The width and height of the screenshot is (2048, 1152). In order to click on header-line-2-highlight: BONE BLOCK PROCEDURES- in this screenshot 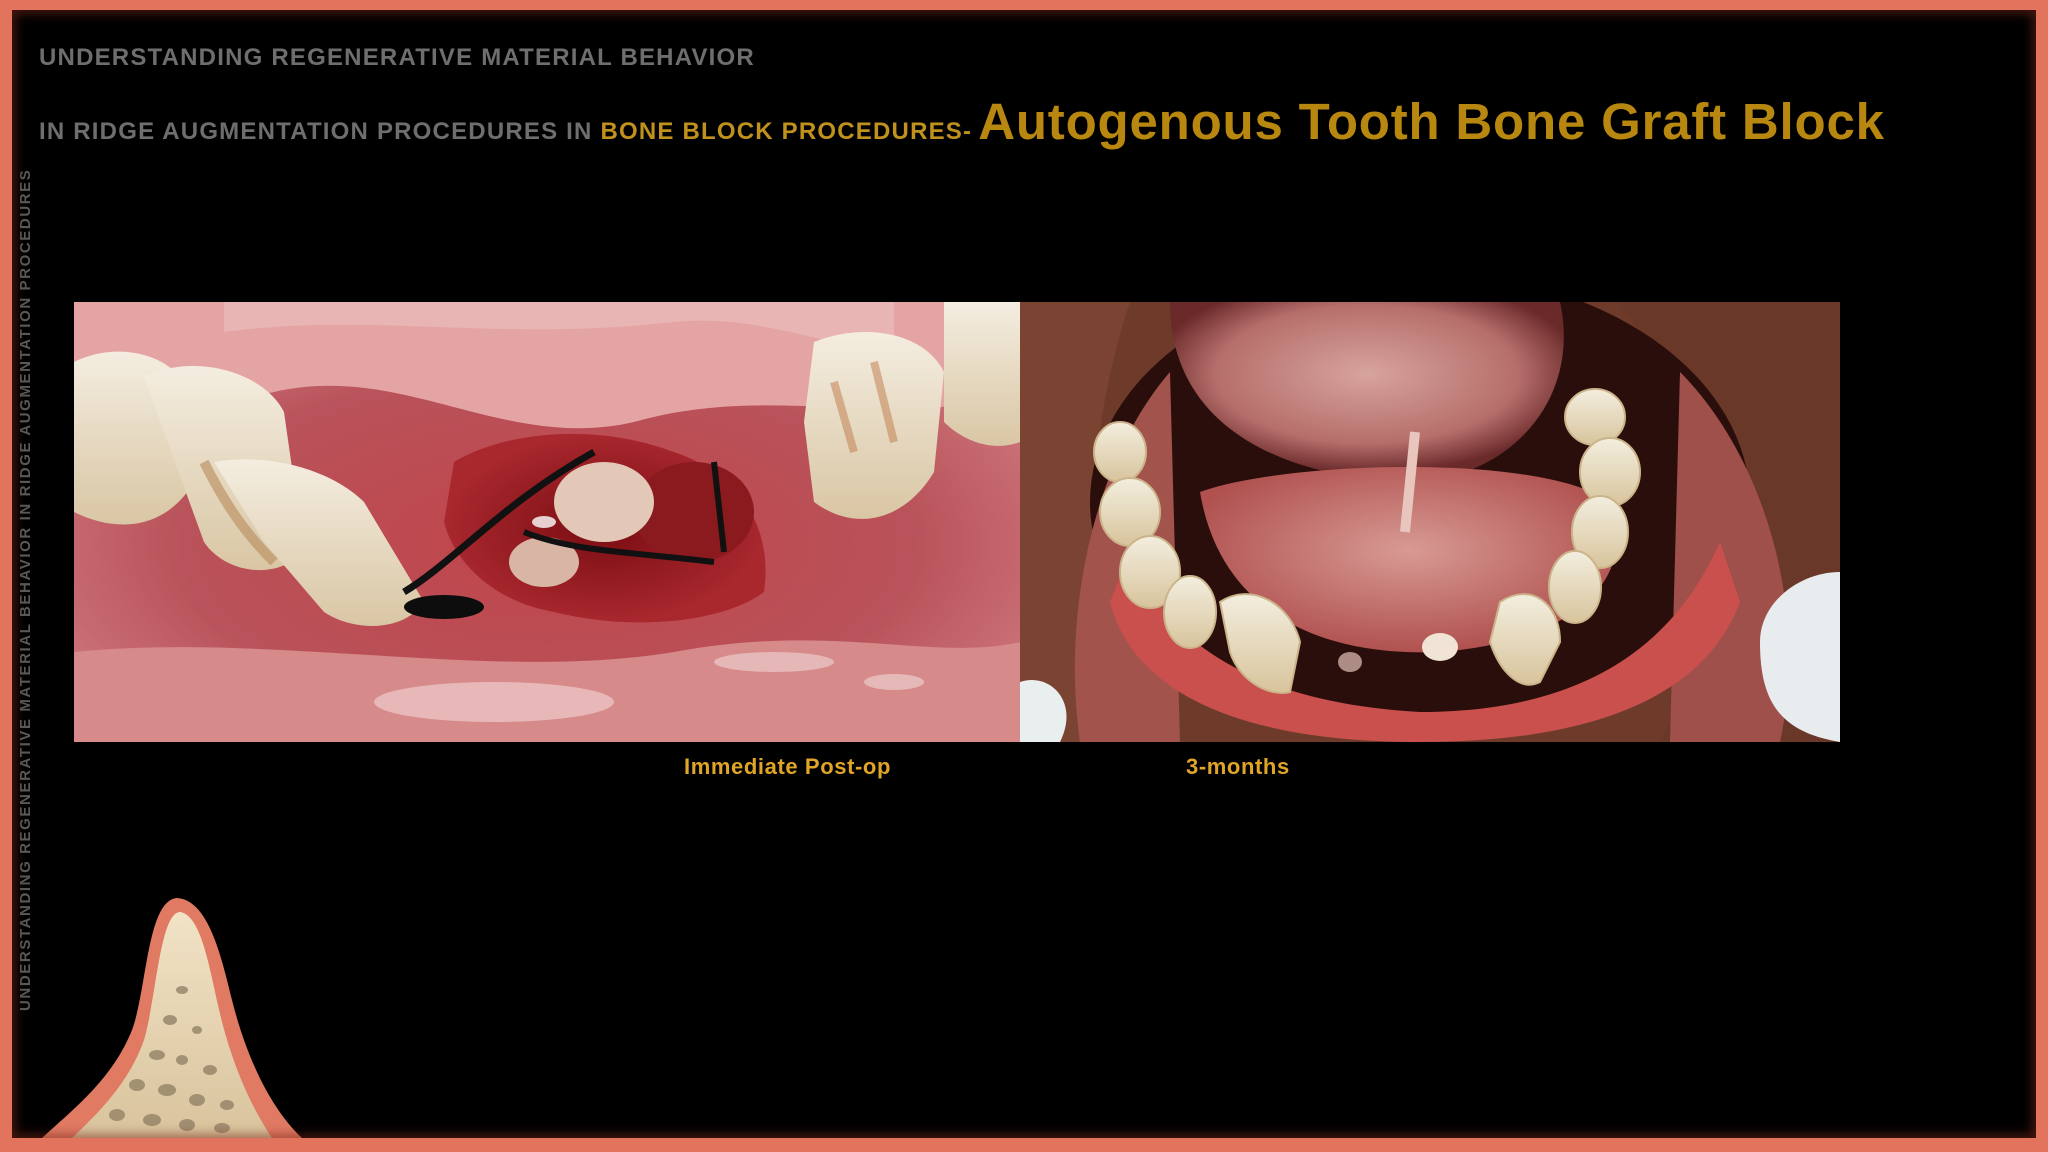, I will do `click(786, 131)`.